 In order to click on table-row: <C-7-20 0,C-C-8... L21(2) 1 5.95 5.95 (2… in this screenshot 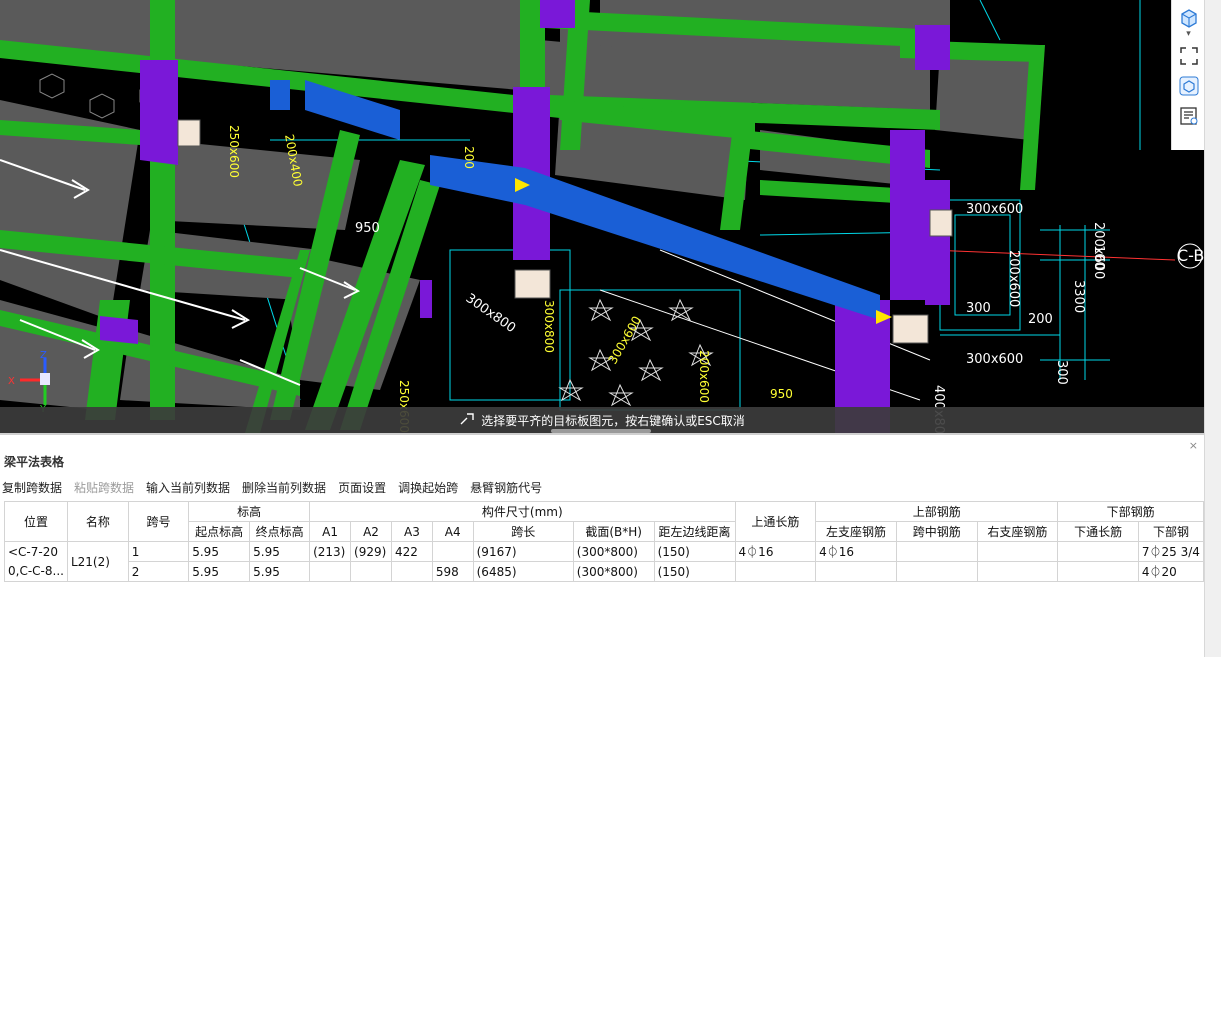, I will do `click(604, 561)`.